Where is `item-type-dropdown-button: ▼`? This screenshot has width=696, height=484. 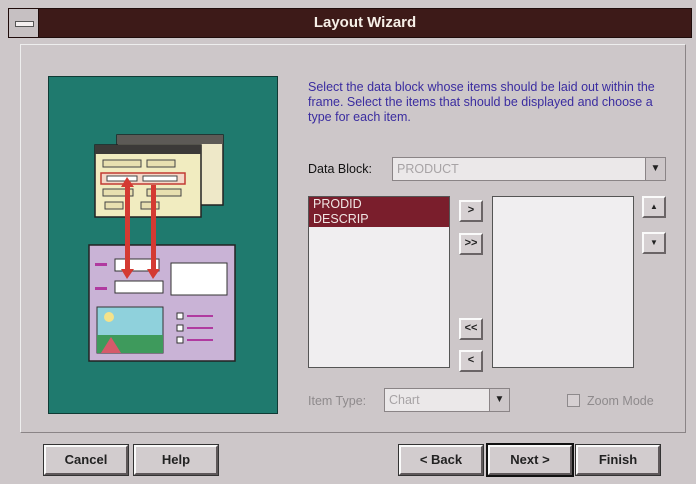 item-type-dropdown-button: ▼ is located at coordinates (499, 400).